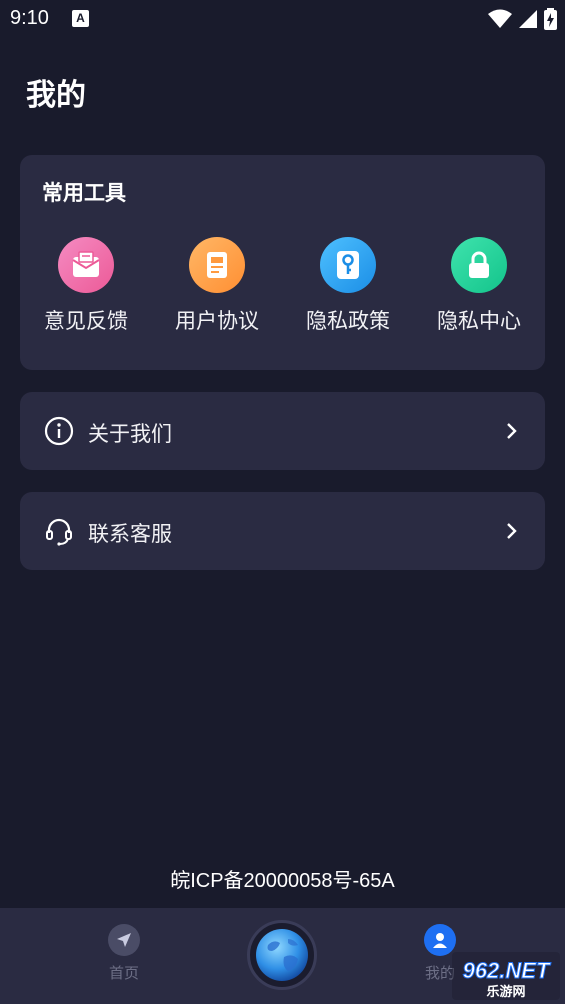 This screenshot has height=1004, width=565. I want to click on nav-home: 首页, so click(124, 953).